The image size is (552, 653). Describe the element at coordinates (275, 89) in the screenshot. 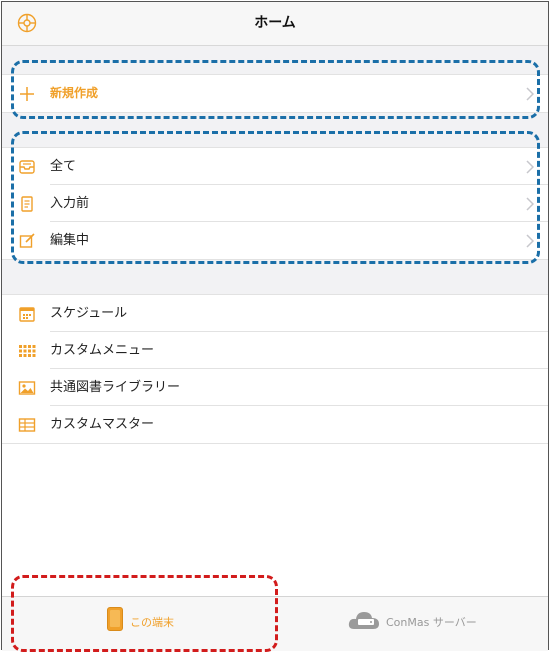

I see `annotation-highlight-create` at that location.